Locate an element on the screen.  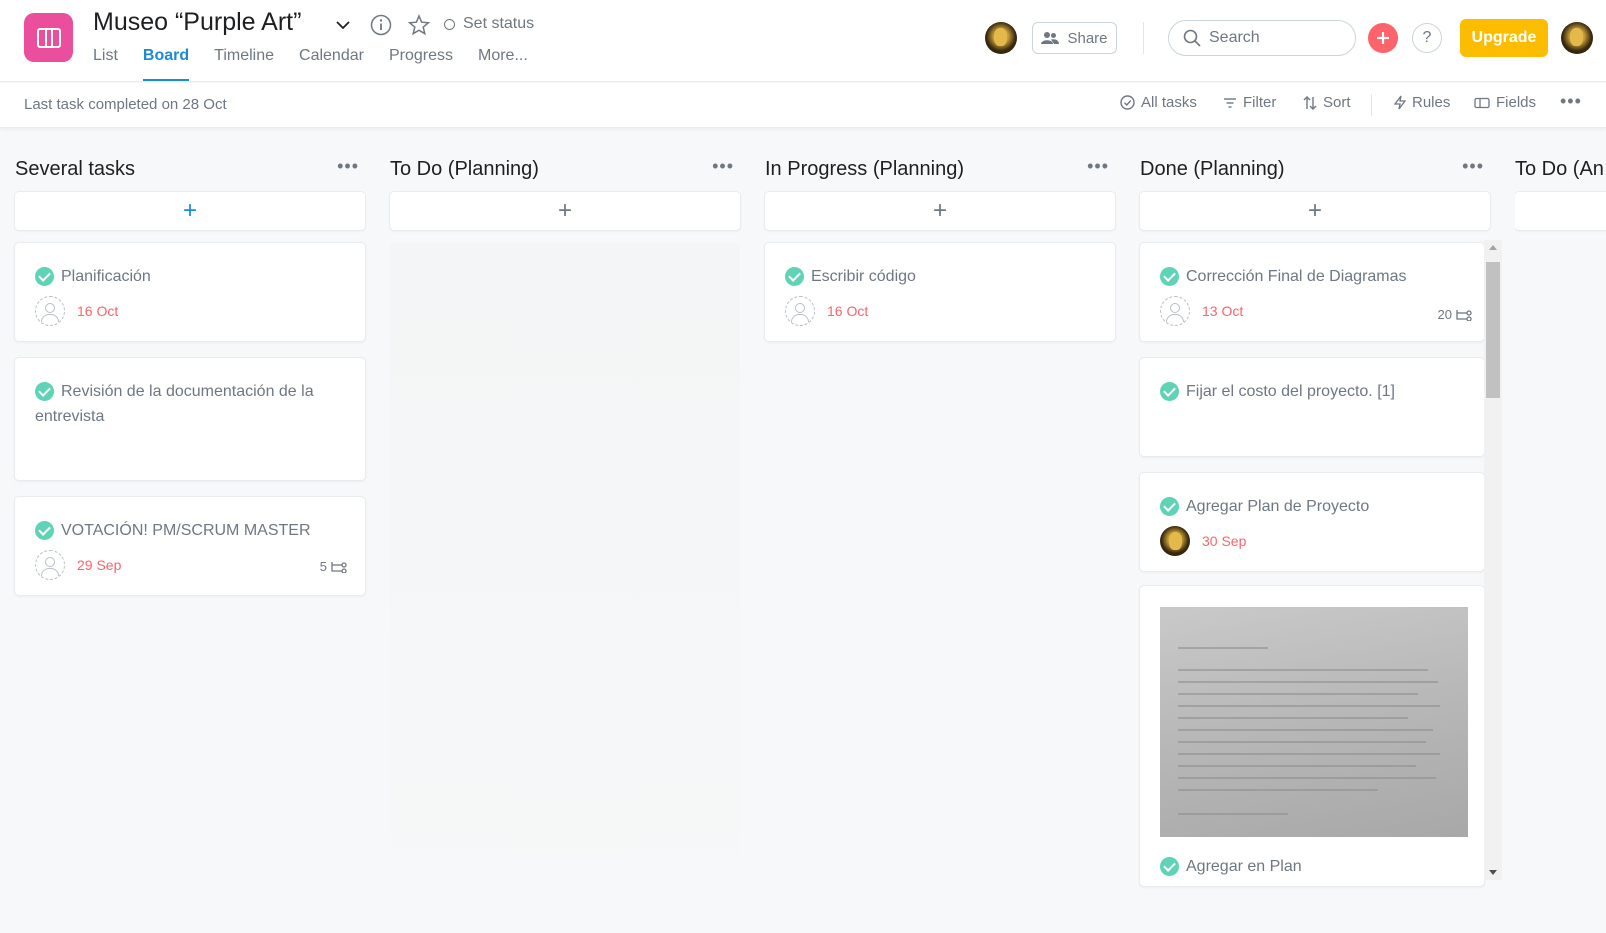
filter-icon is located at coordinates (1230, 102).